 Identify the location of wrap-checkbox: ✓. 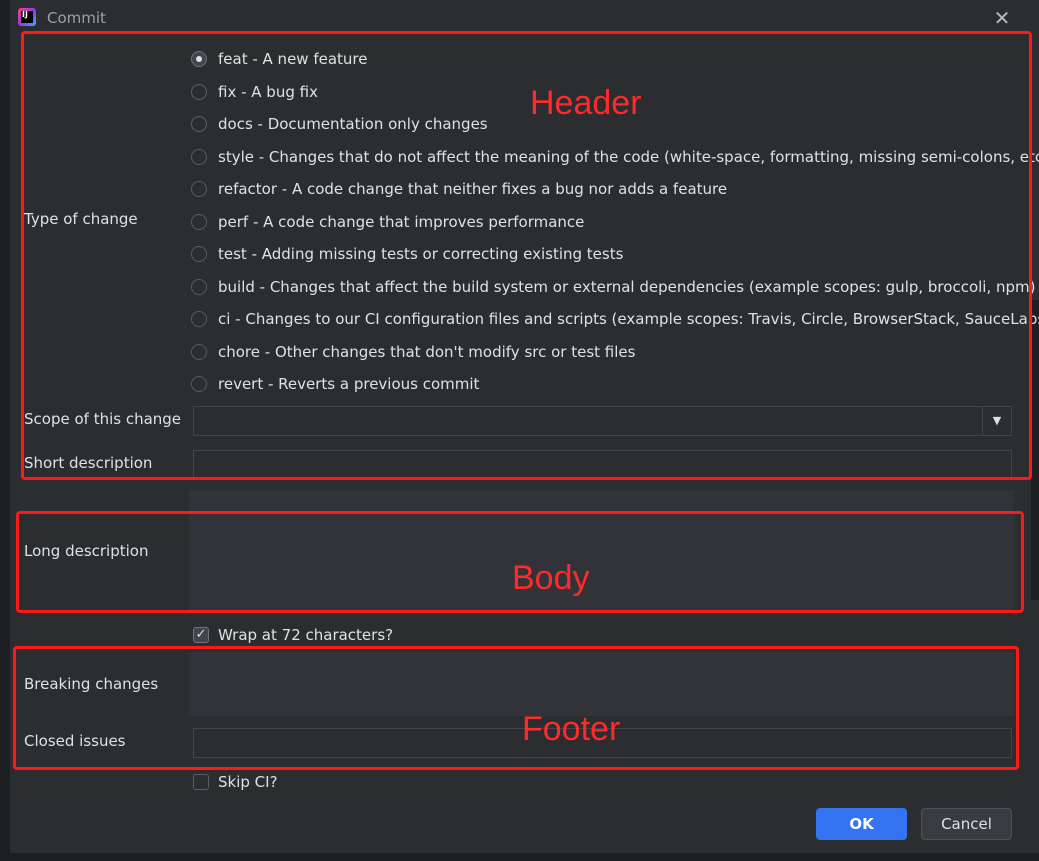
(201, 635).